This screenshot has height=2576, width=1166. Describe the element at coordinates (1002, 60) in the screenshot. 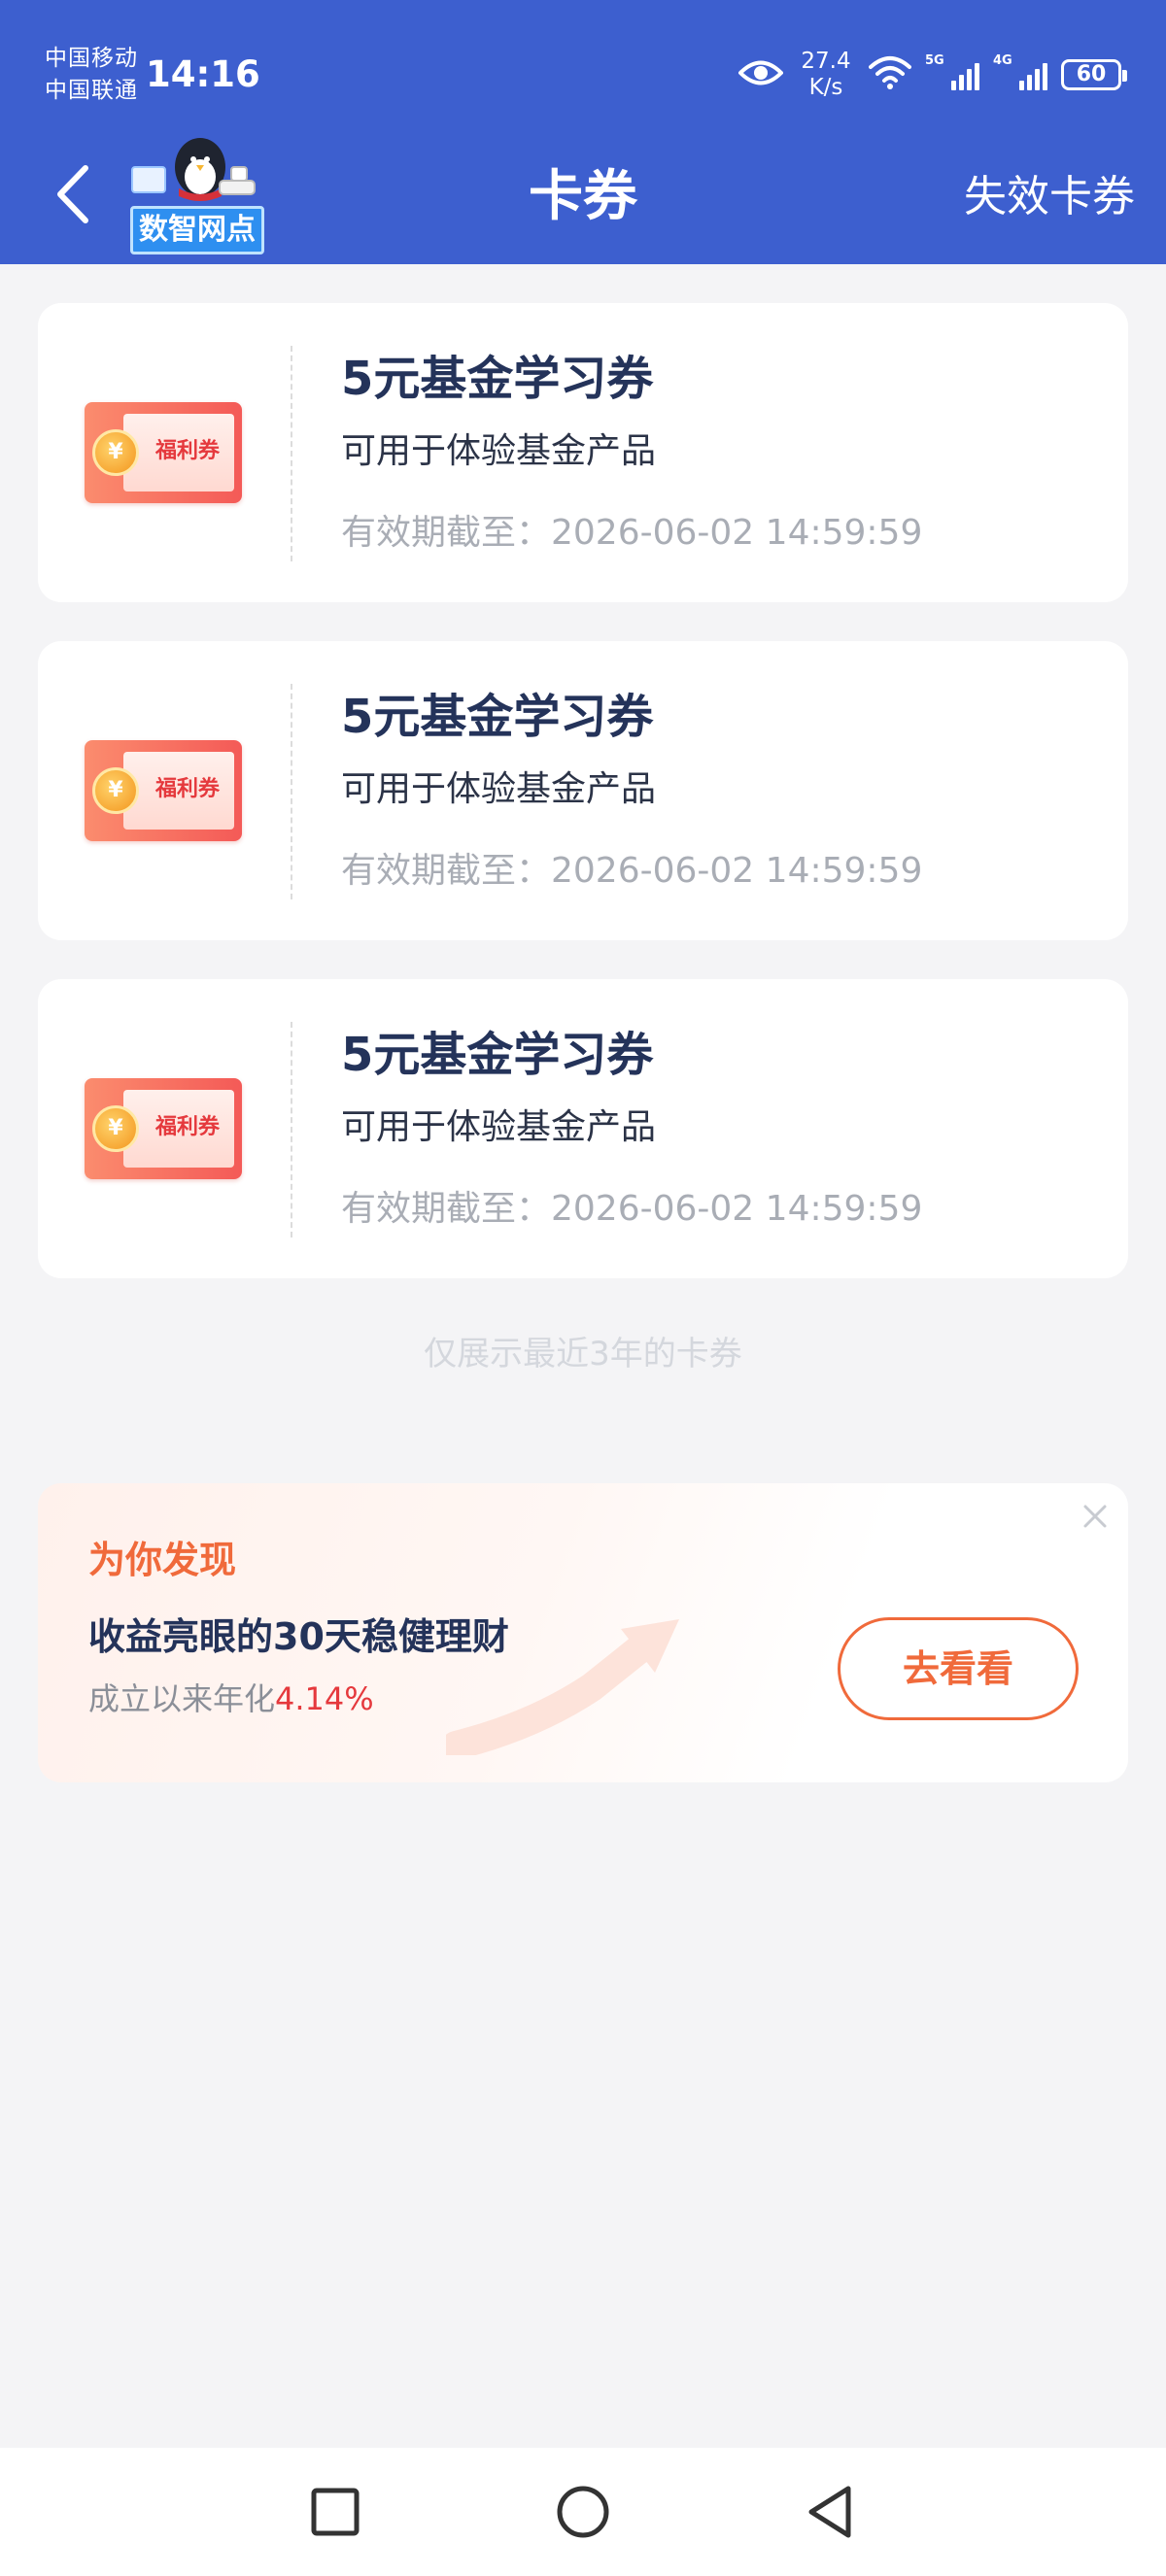

I see `sim2-label: 4G` at that location.